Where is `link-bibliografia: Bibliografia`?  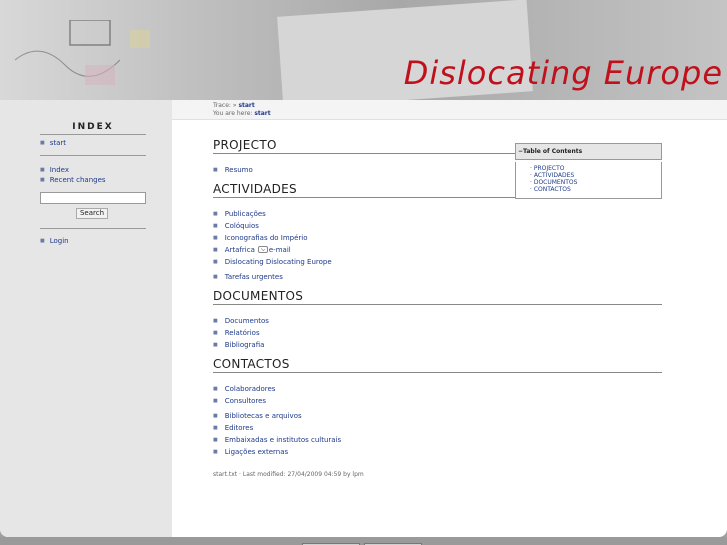
link-bibliografia: Bibliografia is located at coordinates (245, 345).